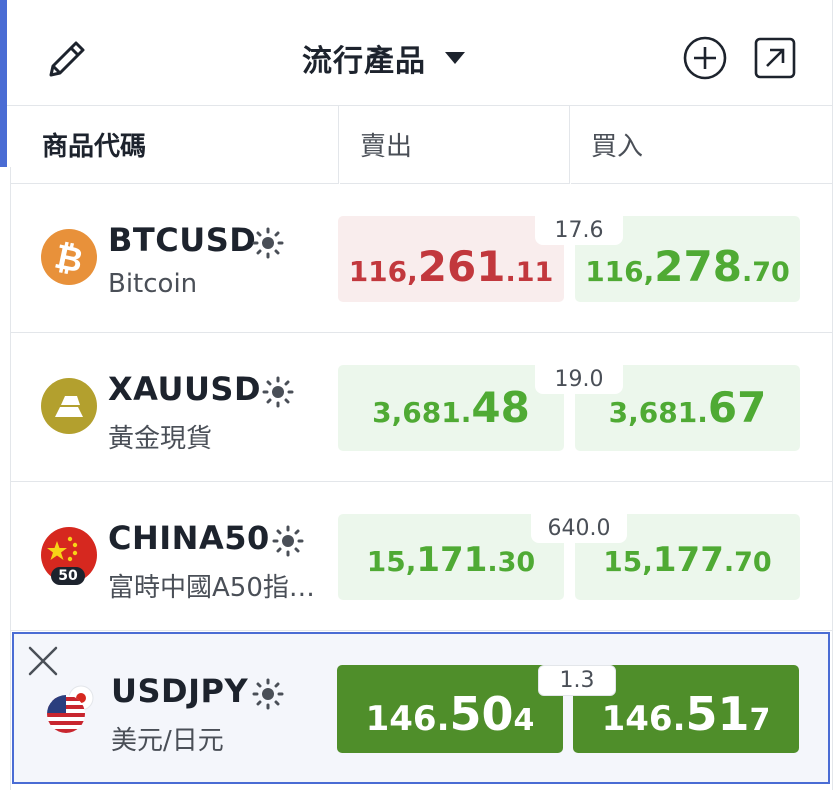  I want to click on symbol-name: 美元/日元, so click(167, 741).